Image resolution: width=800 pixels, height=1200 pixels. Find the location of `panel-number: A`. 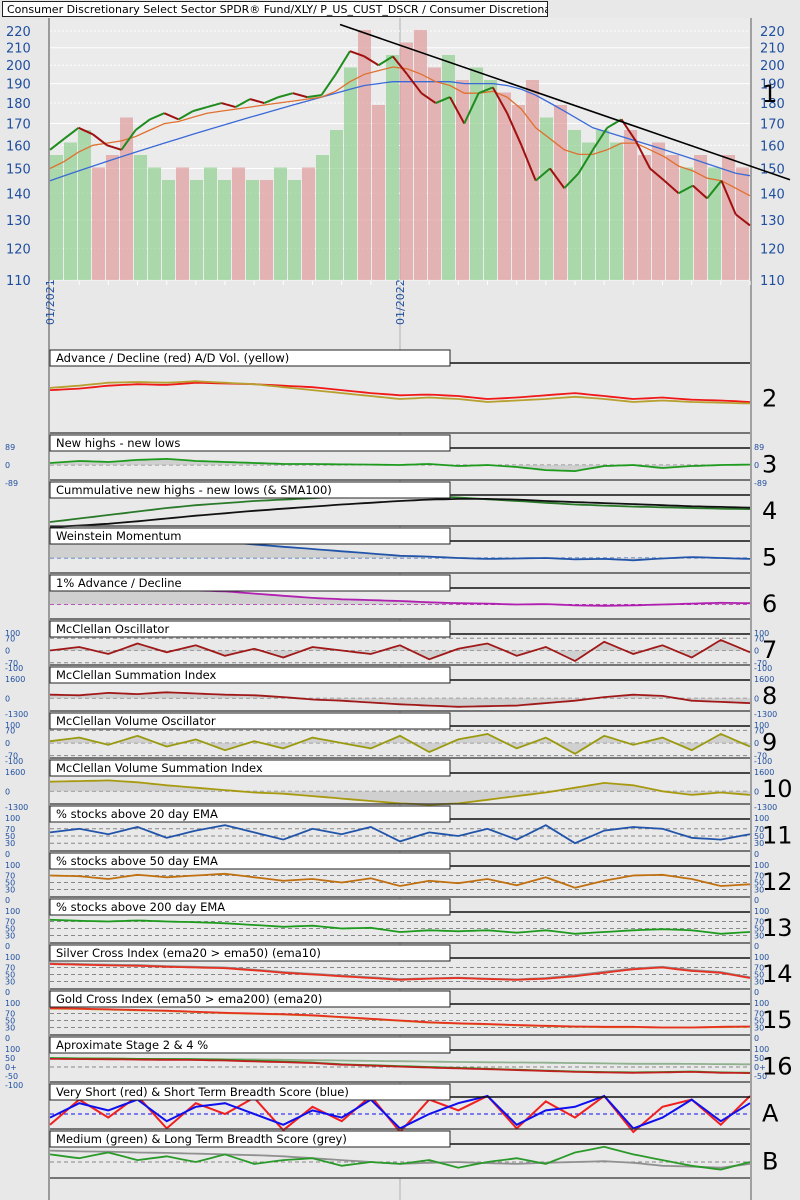

panel-number: A is located at coordinates (770, 1114).